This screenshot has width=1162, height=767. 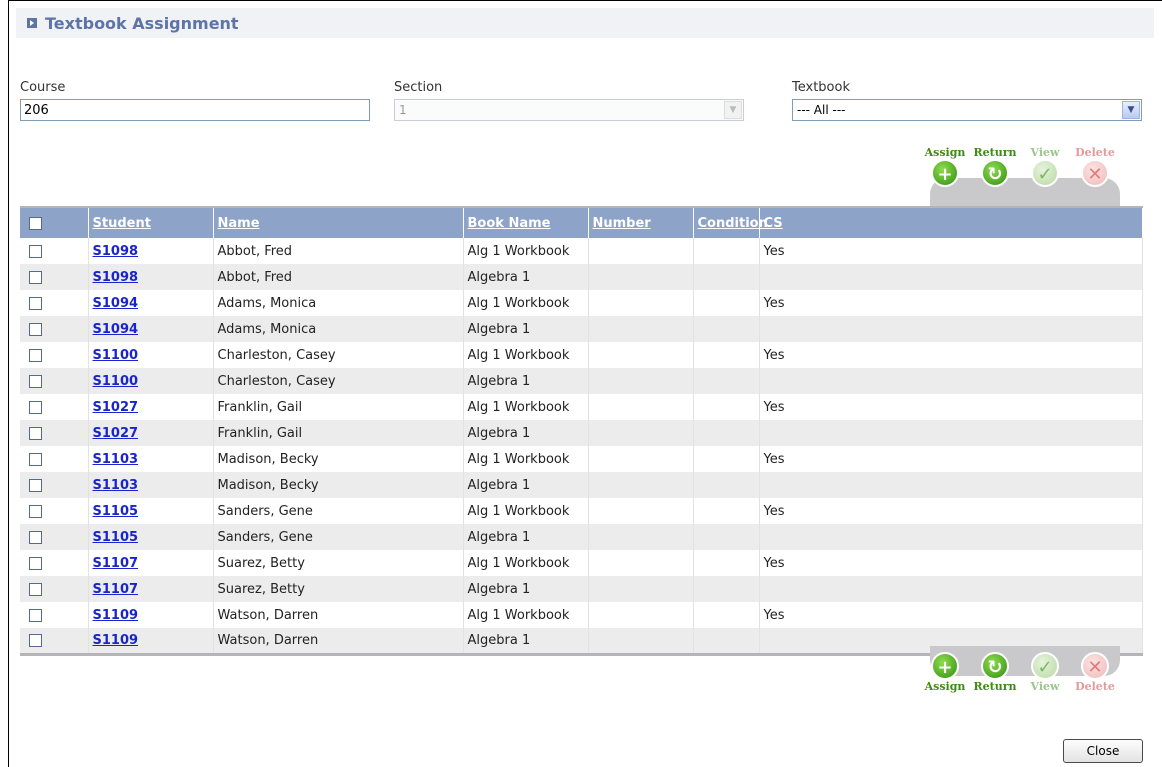 I want to click on student-name-text: Abbot, Fred, so click(x=255, y=251).